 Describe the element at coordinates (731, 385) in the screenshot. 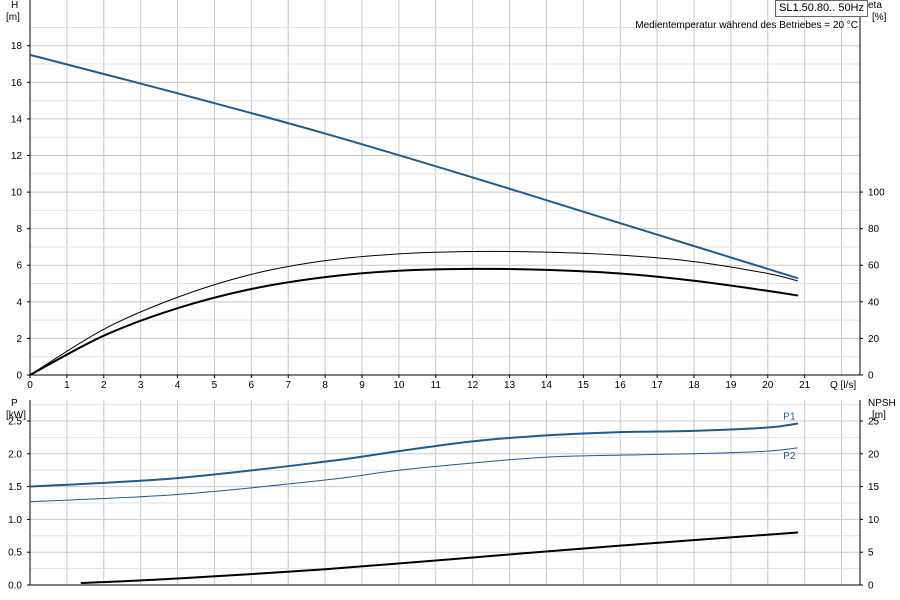

I see `x-tick-label: 19` at that location.